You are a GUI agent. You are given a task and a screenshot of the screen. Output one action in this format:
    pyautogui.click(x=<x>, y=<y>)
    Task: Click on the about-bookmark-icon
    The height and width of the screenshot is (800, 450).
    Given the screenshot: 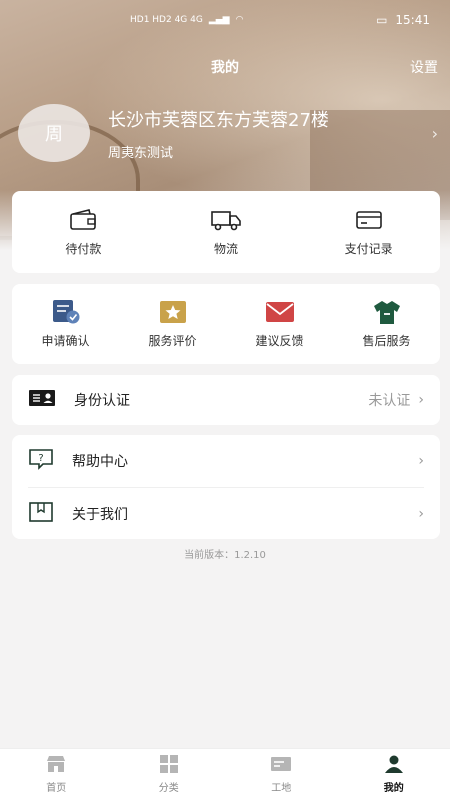 What is the action you would take?
    pyautogui.click(x=41, y=514)
    